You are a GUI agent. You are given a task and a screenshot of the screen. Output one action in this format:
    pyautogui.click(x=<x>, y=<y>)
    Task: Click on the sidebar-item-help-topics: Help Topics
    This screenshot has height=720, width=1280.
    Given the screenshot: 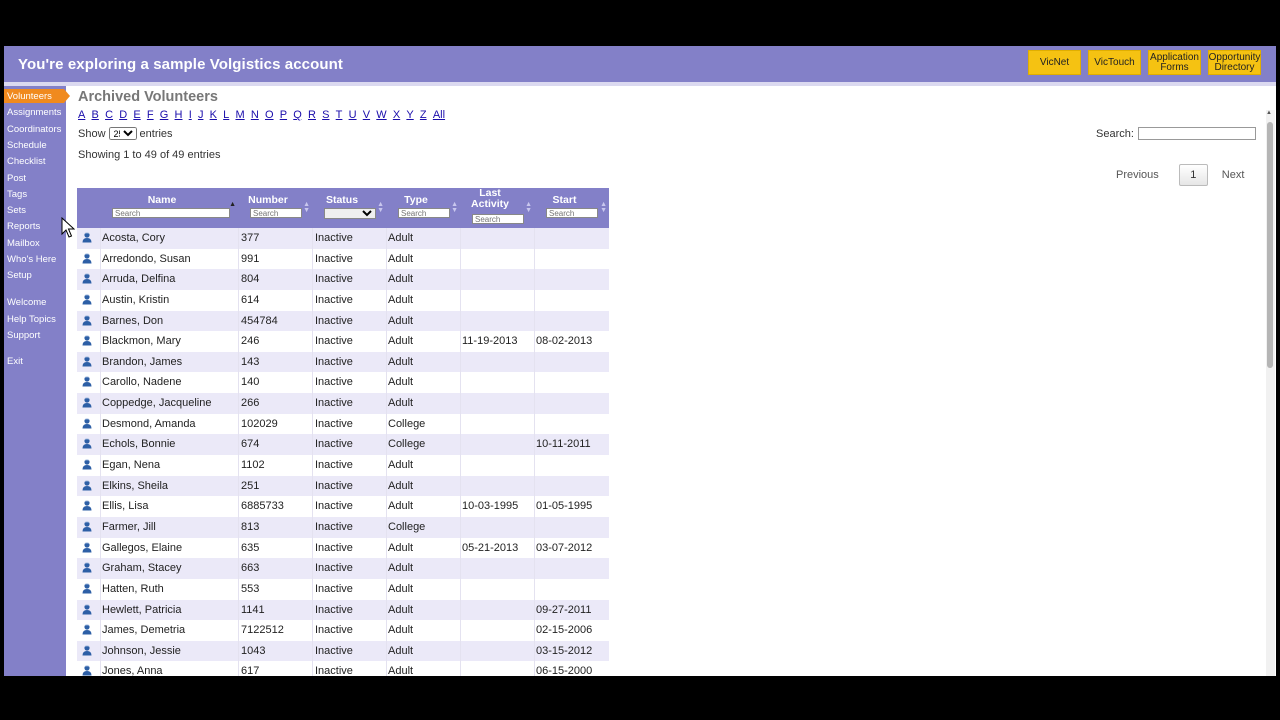 What is the action you would take?
    pyautogui.click(x=31, y=319)
    